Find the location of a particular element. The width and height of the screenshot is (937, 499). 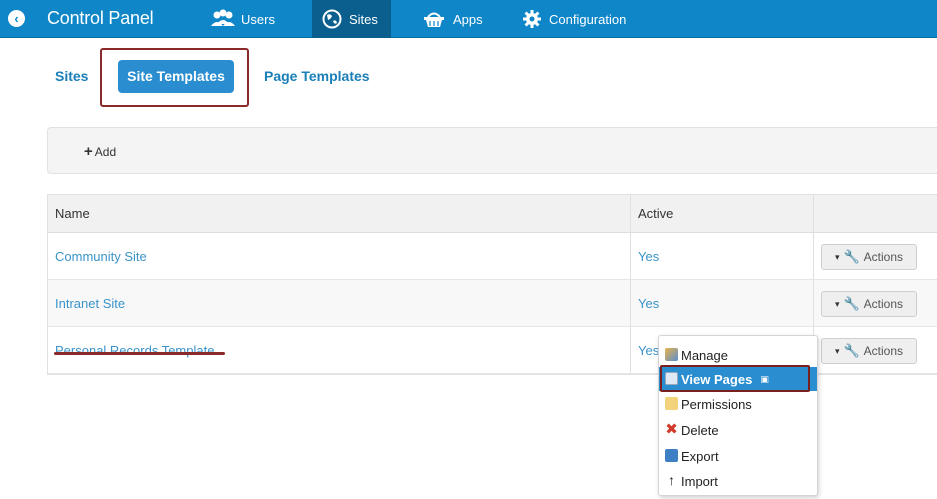

nav-apps: Apps is located at coordinates (452, 19).